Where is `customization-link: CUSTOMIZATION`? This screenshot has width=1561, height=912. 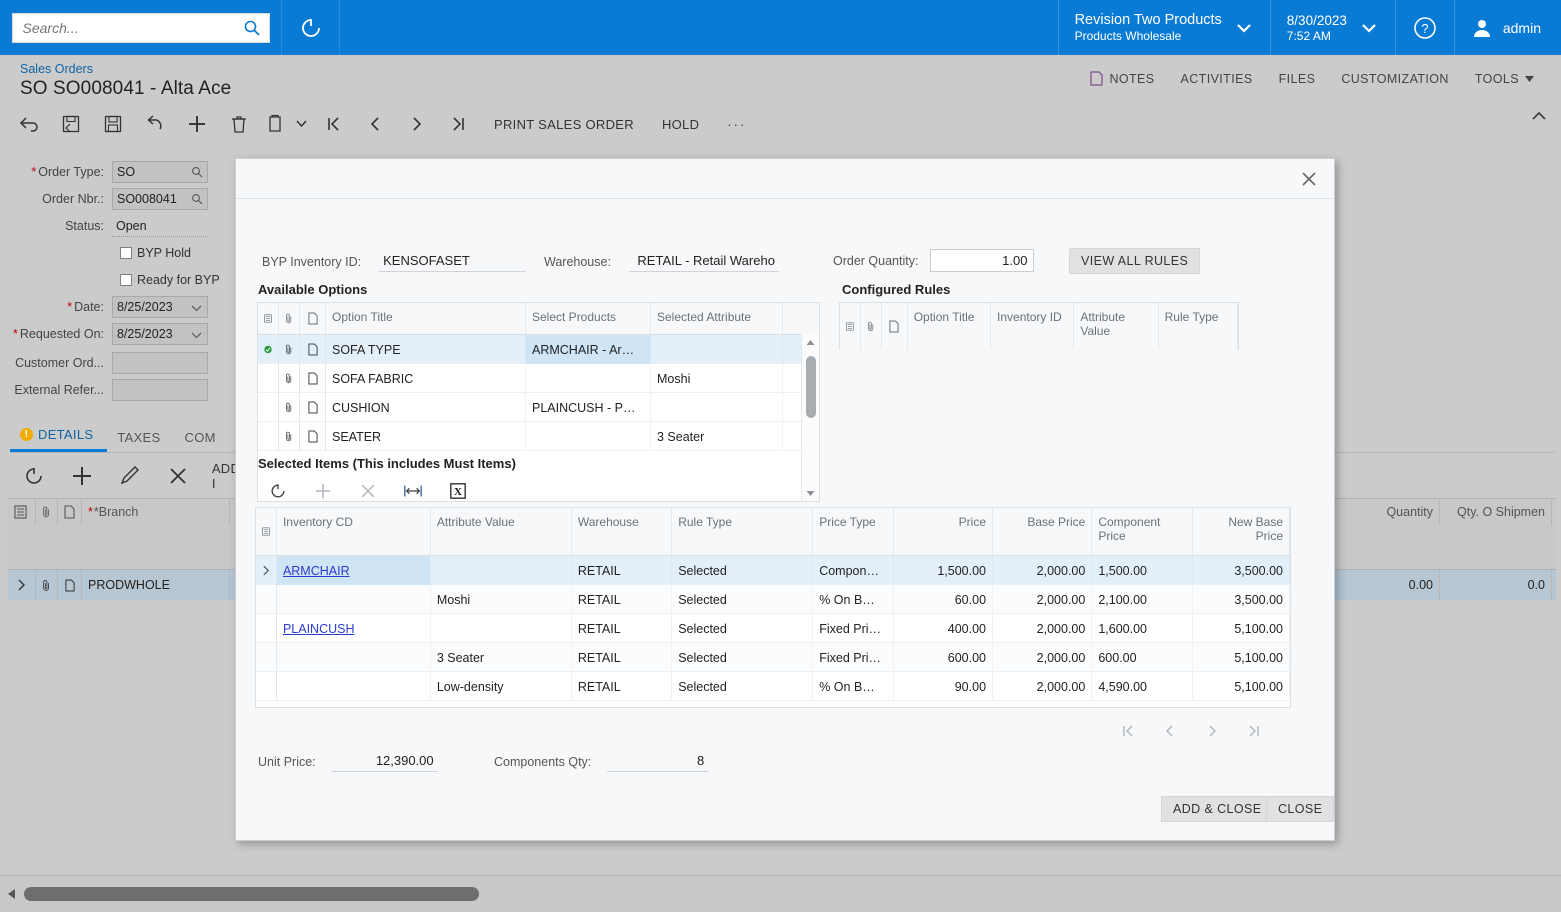 customization-link: CUSTOMIZATION is located at coordinates (1395, 79).